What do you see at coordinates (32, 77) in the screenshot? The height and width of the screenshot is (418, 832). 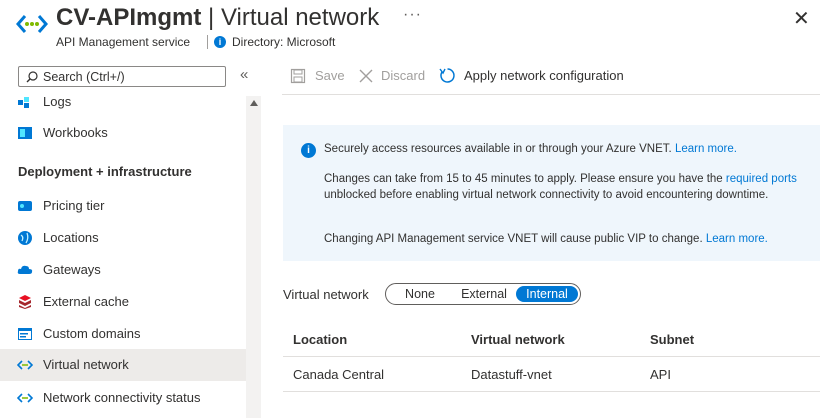 I see `search-icon` at bounding box center [32, 77].